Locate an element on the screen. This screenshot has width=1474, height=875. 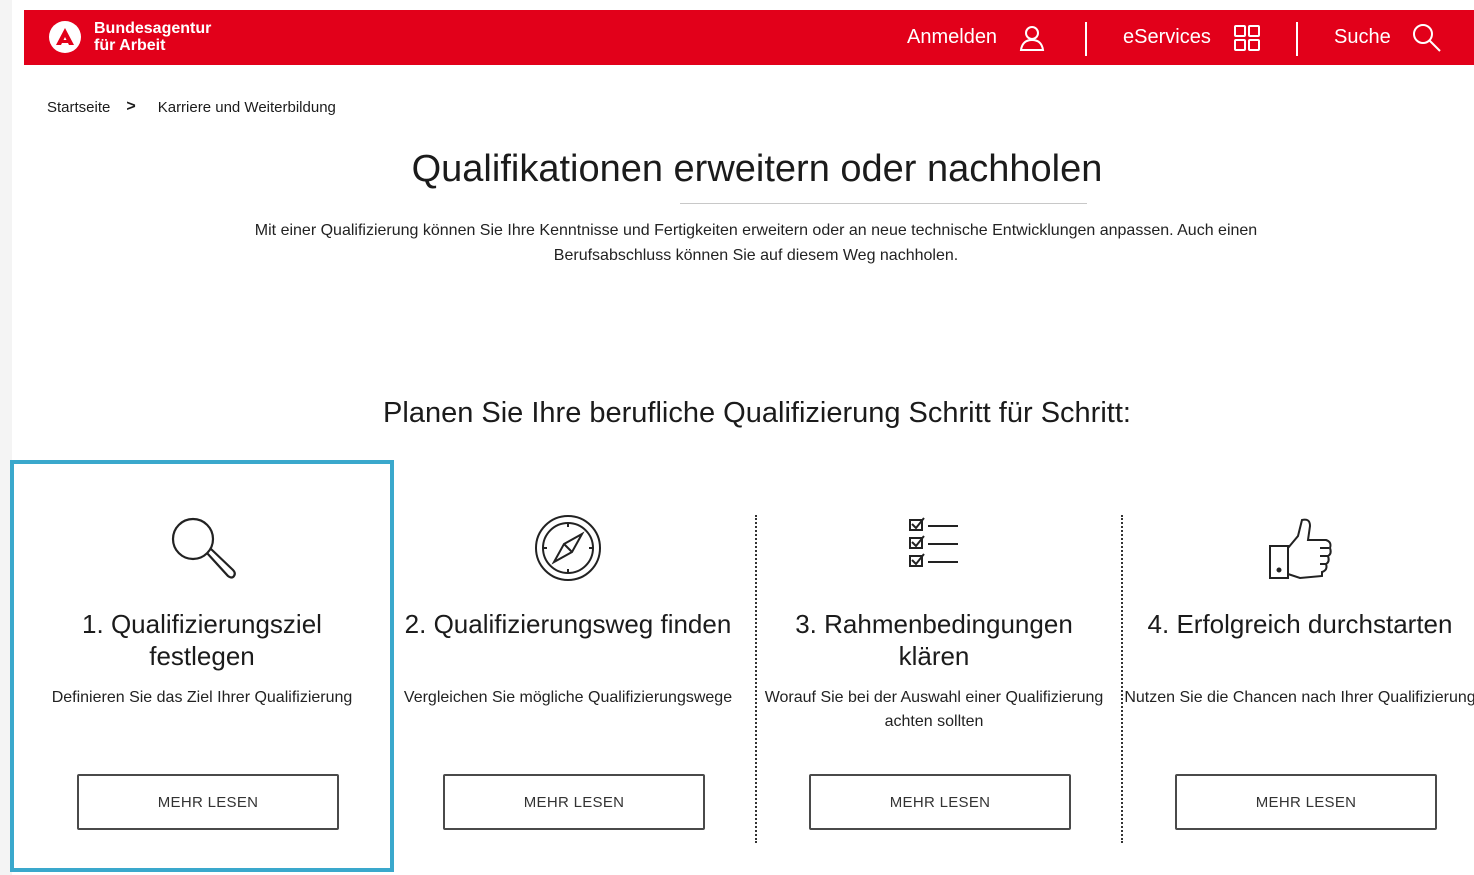
page-margin-strip is located at coordinates (6, 437).